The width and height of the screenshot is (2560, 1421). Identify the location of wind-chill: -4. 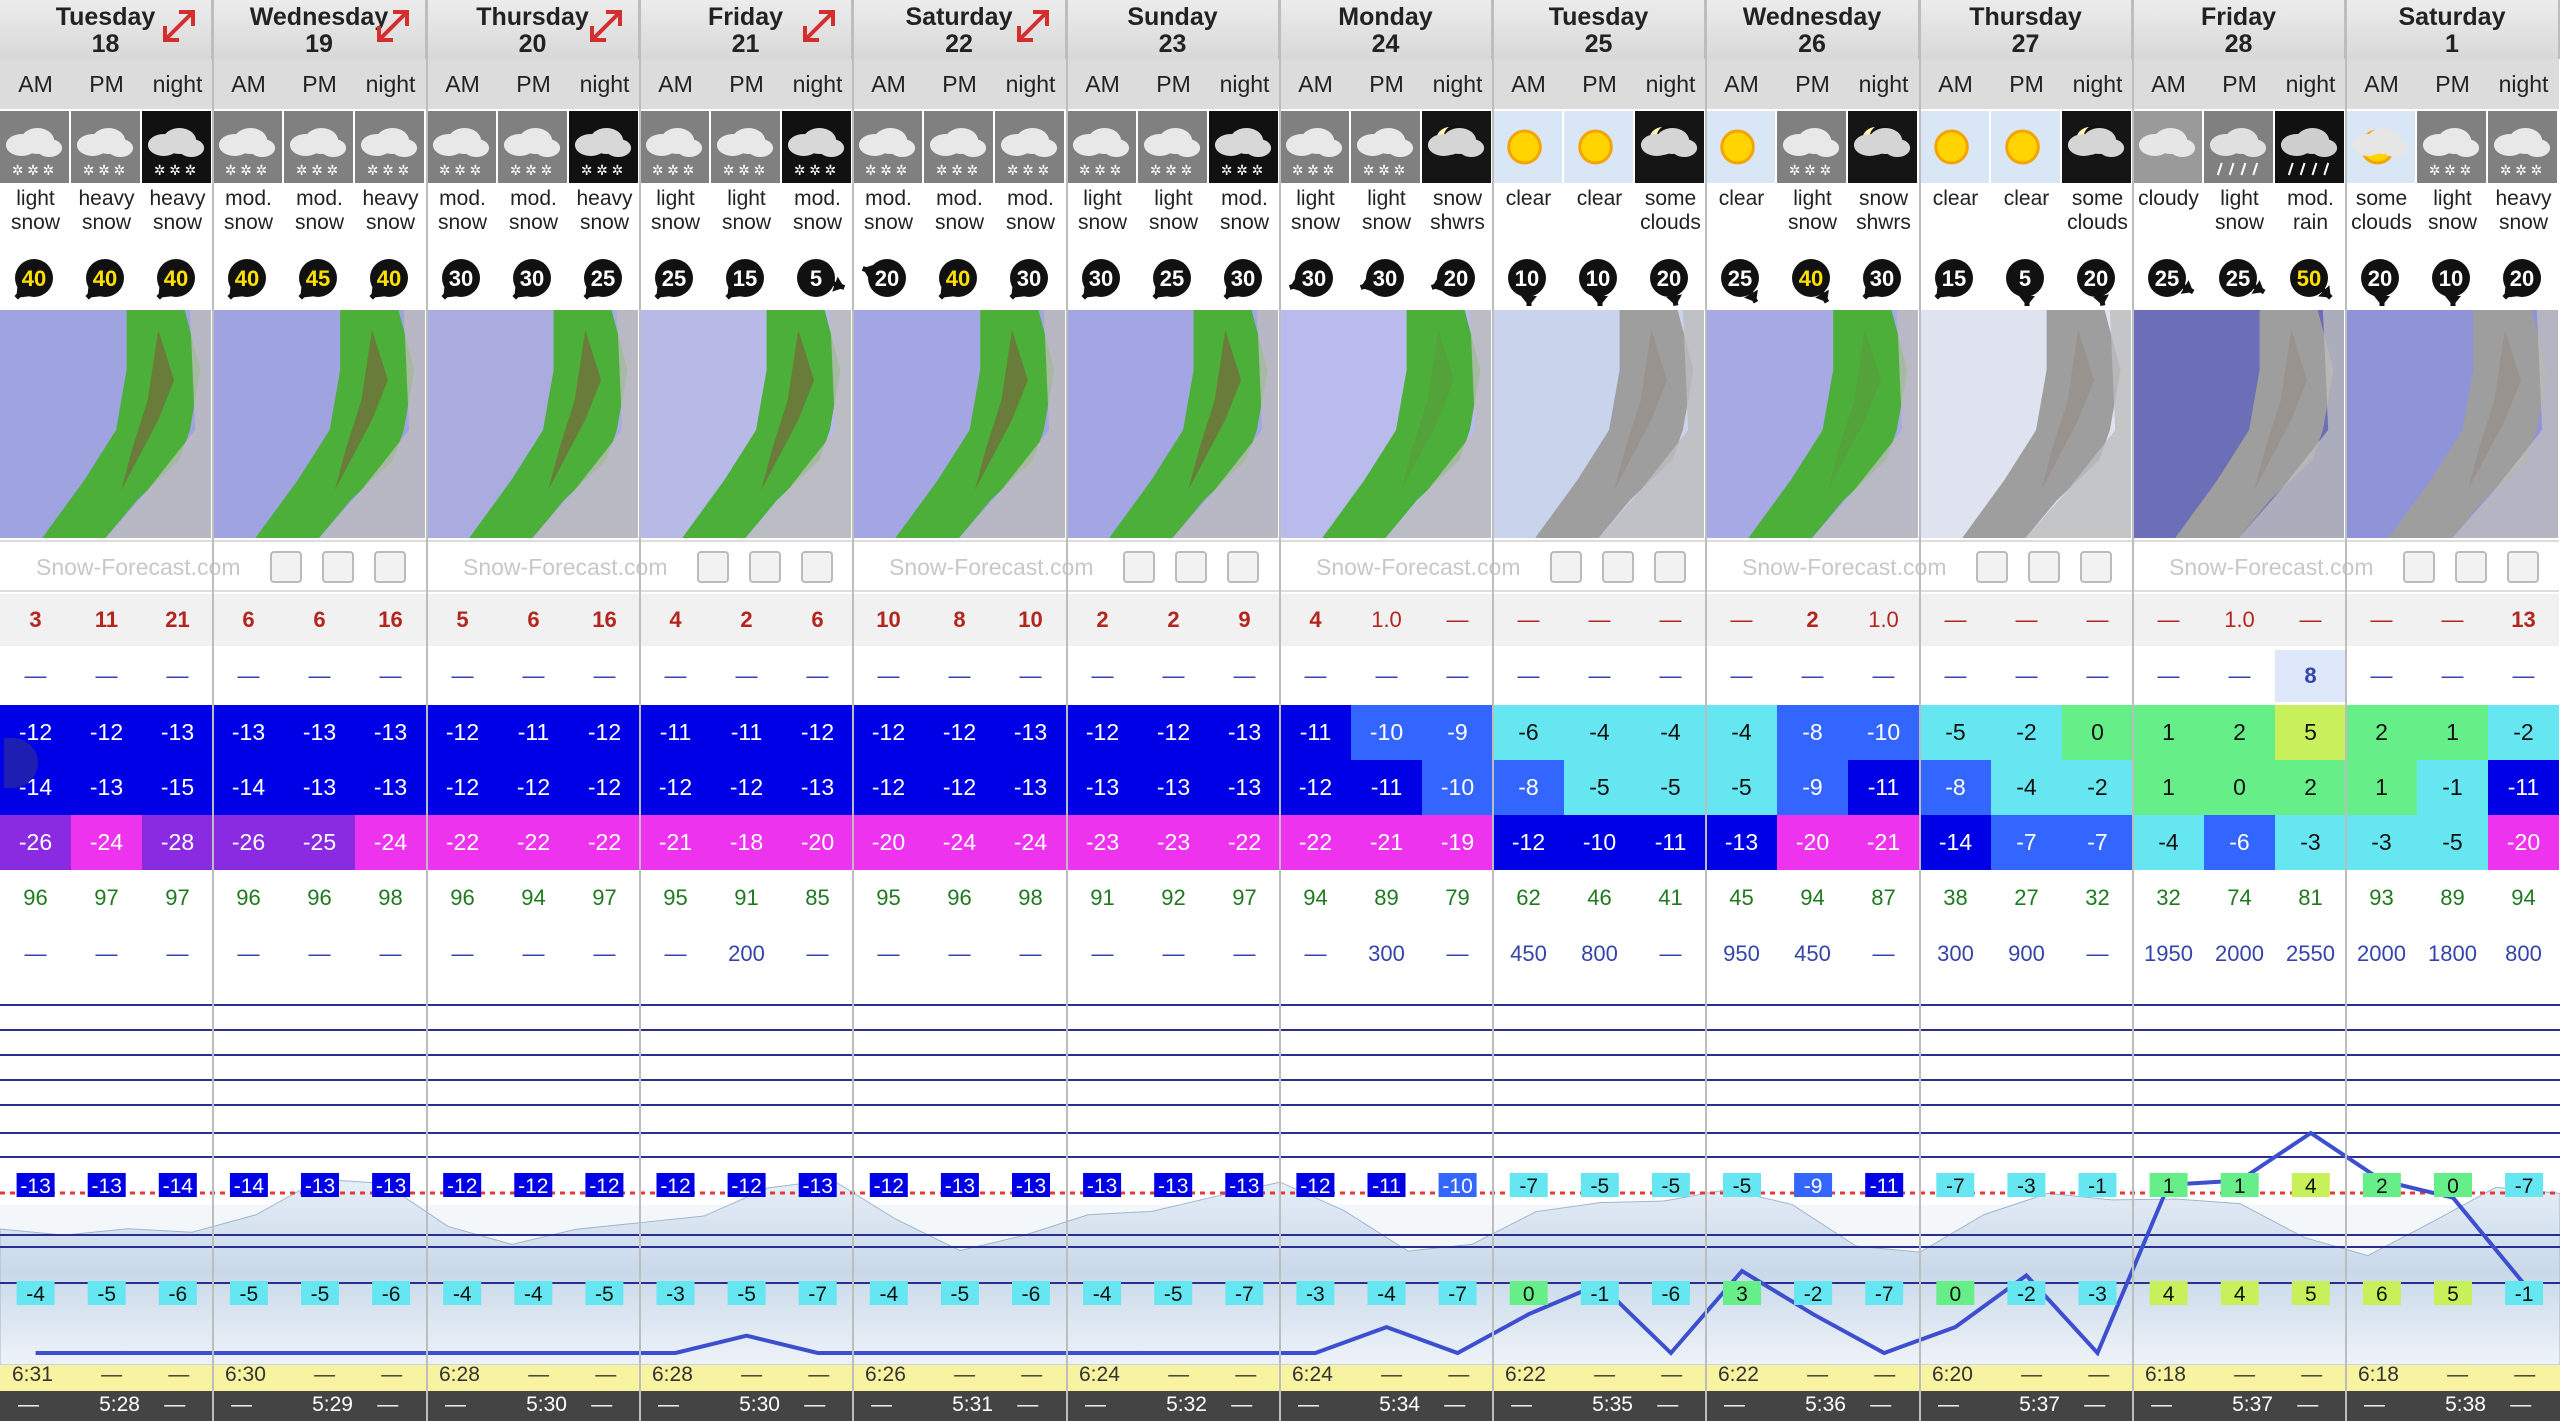
(2168, 842).